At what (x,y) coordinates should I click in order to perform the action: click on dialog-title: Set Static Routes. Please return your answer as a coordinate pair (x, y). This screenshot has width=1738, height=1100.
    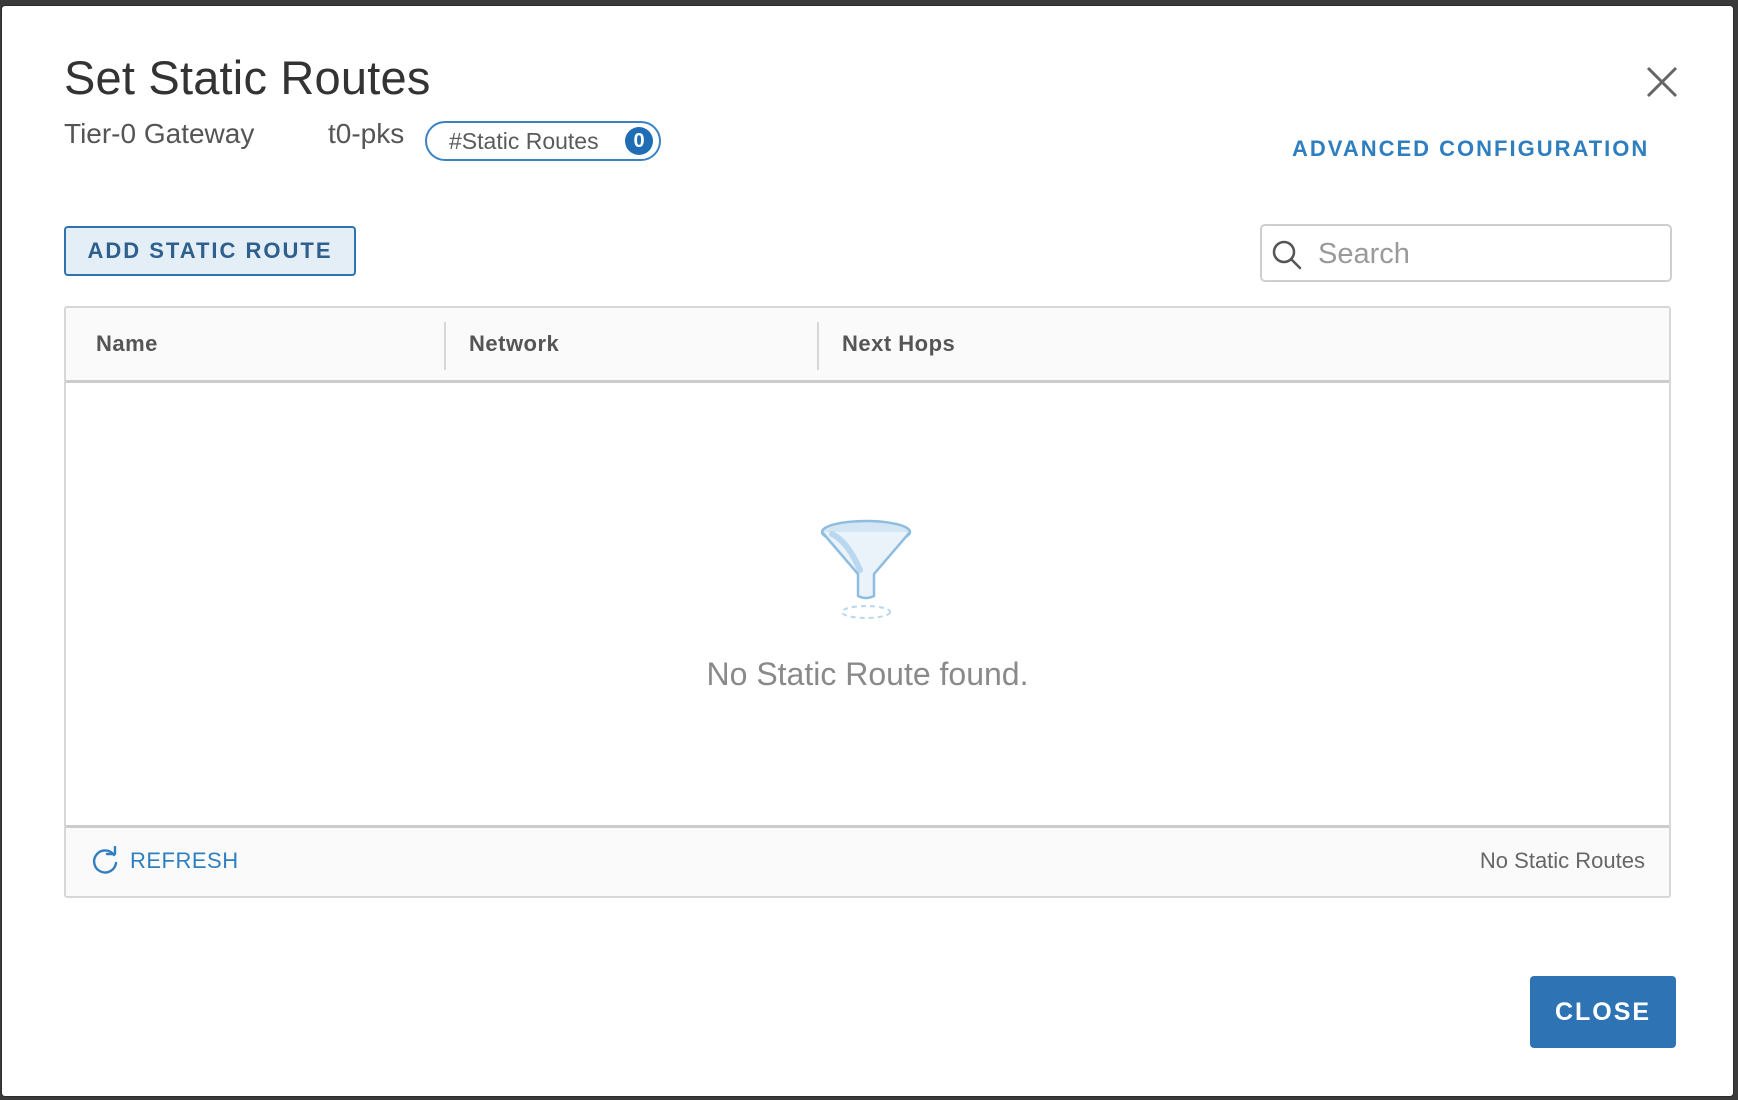
    Looking at the image, I should click on (247, 77).